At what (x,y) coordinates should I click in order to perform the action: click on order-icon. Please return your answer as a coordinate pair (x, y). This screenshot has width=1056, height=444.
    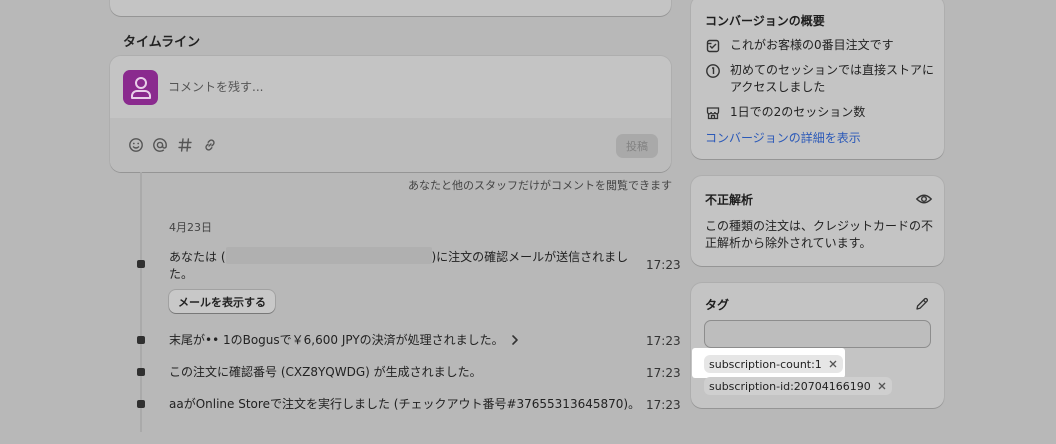
    Looking at the image, I should click on (713, 46).